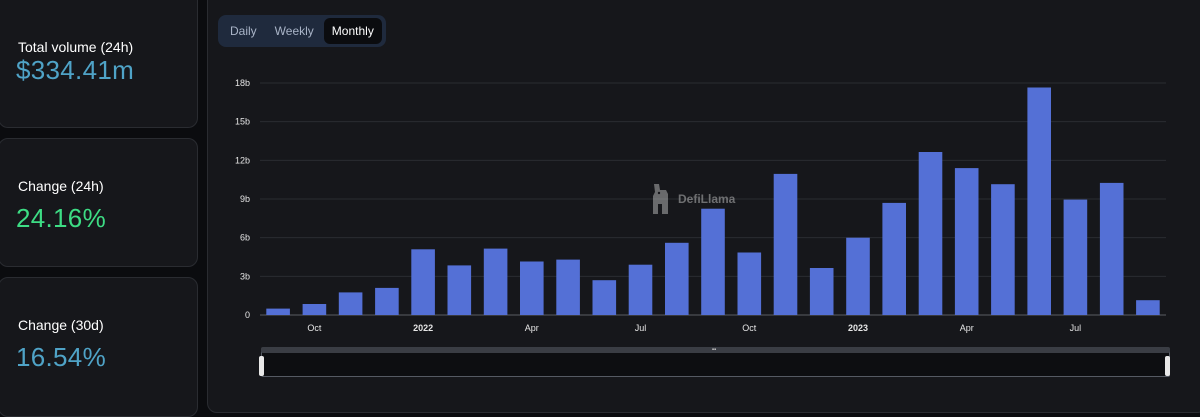 This screenshot has height=417, width=1200. What do you see at coordinates (242, 122) in the screenshot?
I see `y-tick-label: 15b` at bounding box center [242, 122].